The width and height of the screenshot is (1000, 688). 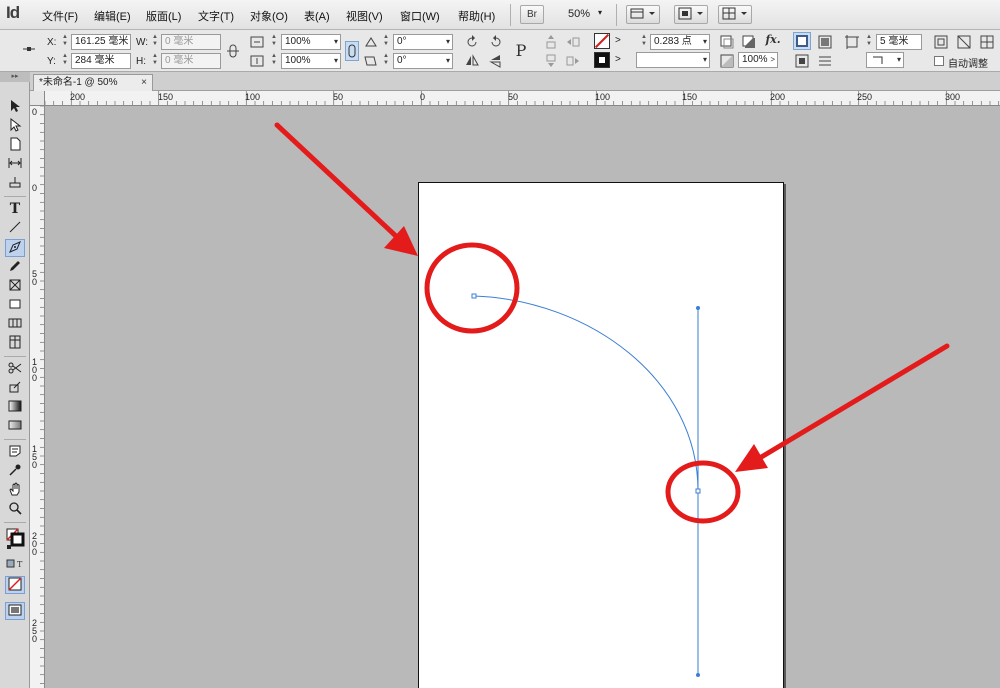 I want to click on anchor-point-start, so click(x=474, y=296).